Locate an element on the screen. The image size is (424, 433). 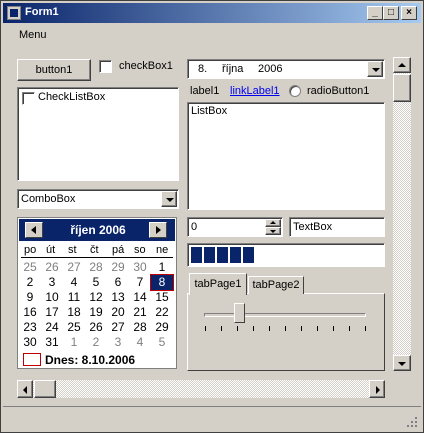
date-picker-month: října is located at coordinates (232, 69).